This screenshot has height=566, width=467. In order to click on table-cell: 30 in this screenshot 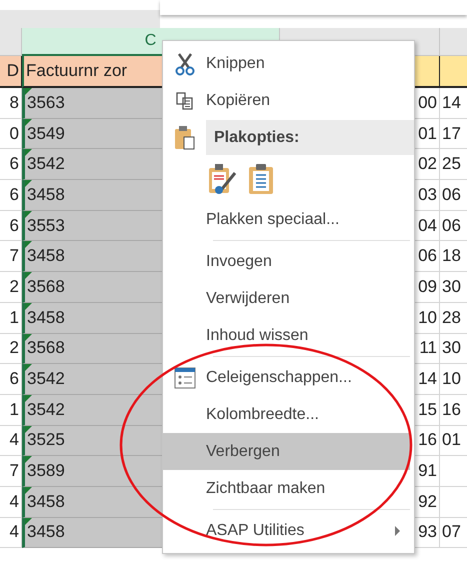, I will do `click(453, 349)`.